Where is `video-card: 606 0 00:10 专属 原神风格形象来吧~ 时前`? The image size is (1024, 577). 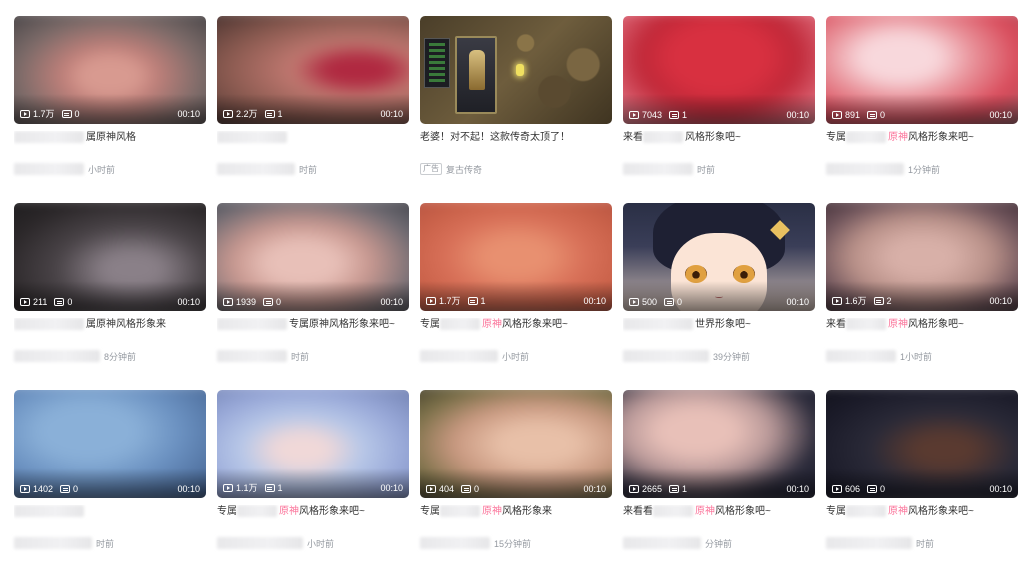
video-card: 606 0 00:10 专属 原神风格形象来吧~ 时前 is located at coordinates (922, 483).